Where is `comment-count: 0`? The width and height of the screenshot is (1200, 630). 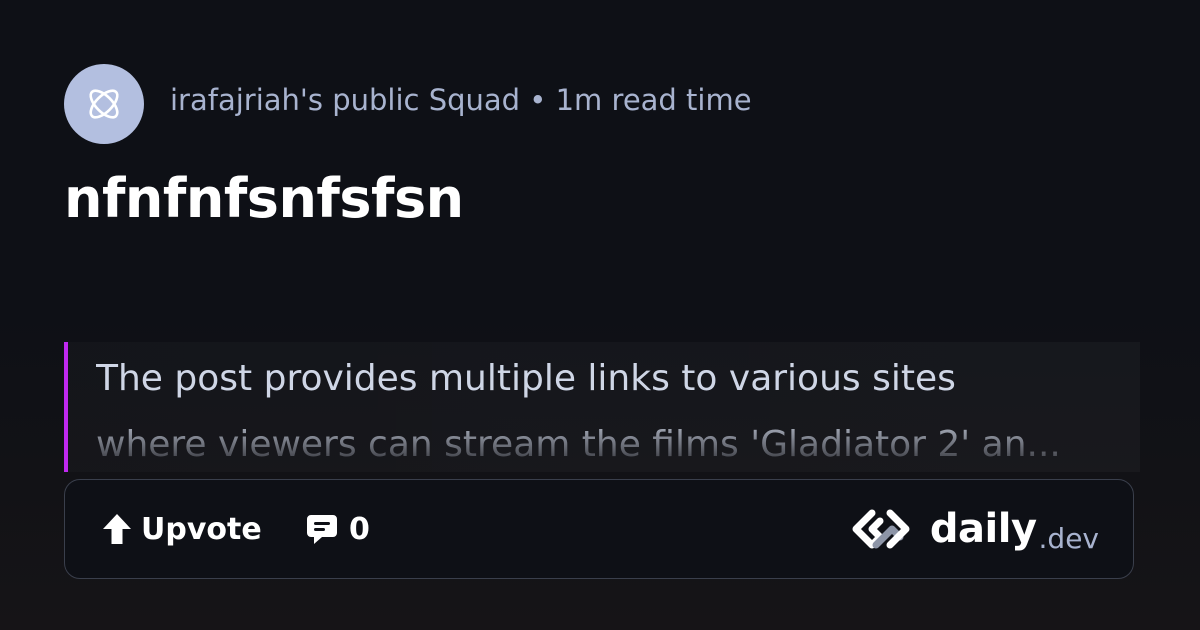 comment-count: 0 is located at coordinates (359, 529).